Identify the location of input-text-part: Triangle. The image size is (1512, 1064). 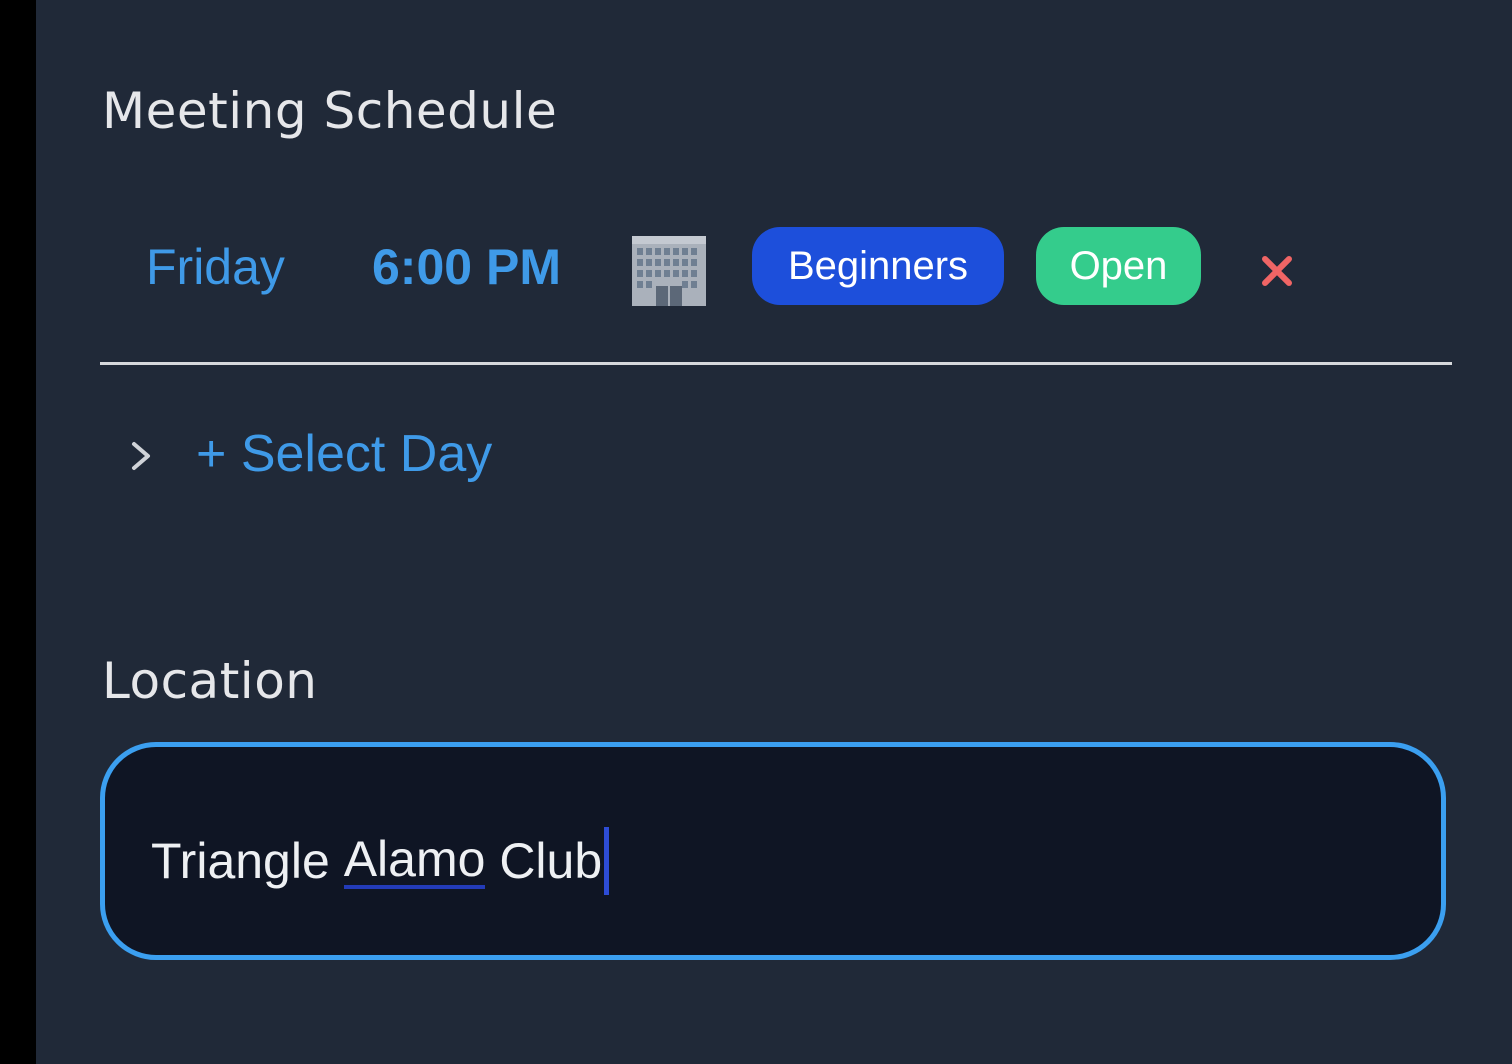
(247, 861).